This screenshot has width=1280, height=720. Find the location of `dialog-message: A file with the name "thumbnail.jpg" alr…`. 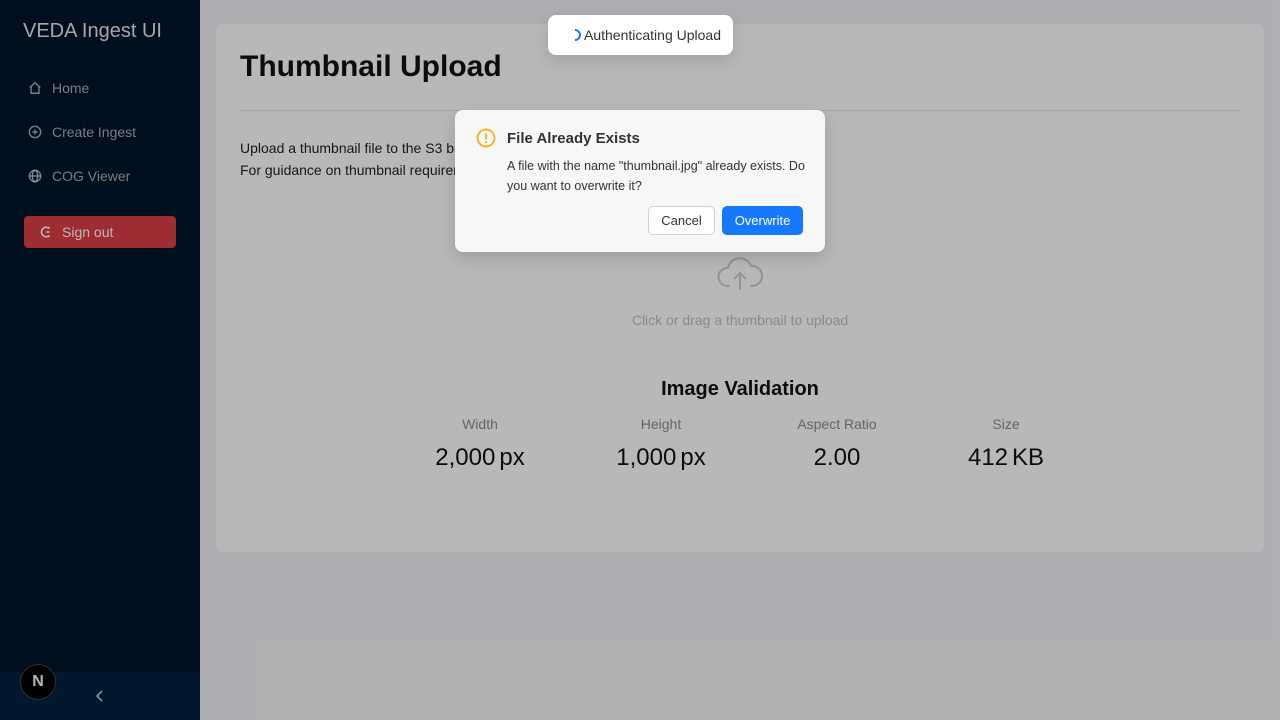

dialog-message: A file with the name "thumbnail.jpg" alr… is located at coordinates (656, 176).